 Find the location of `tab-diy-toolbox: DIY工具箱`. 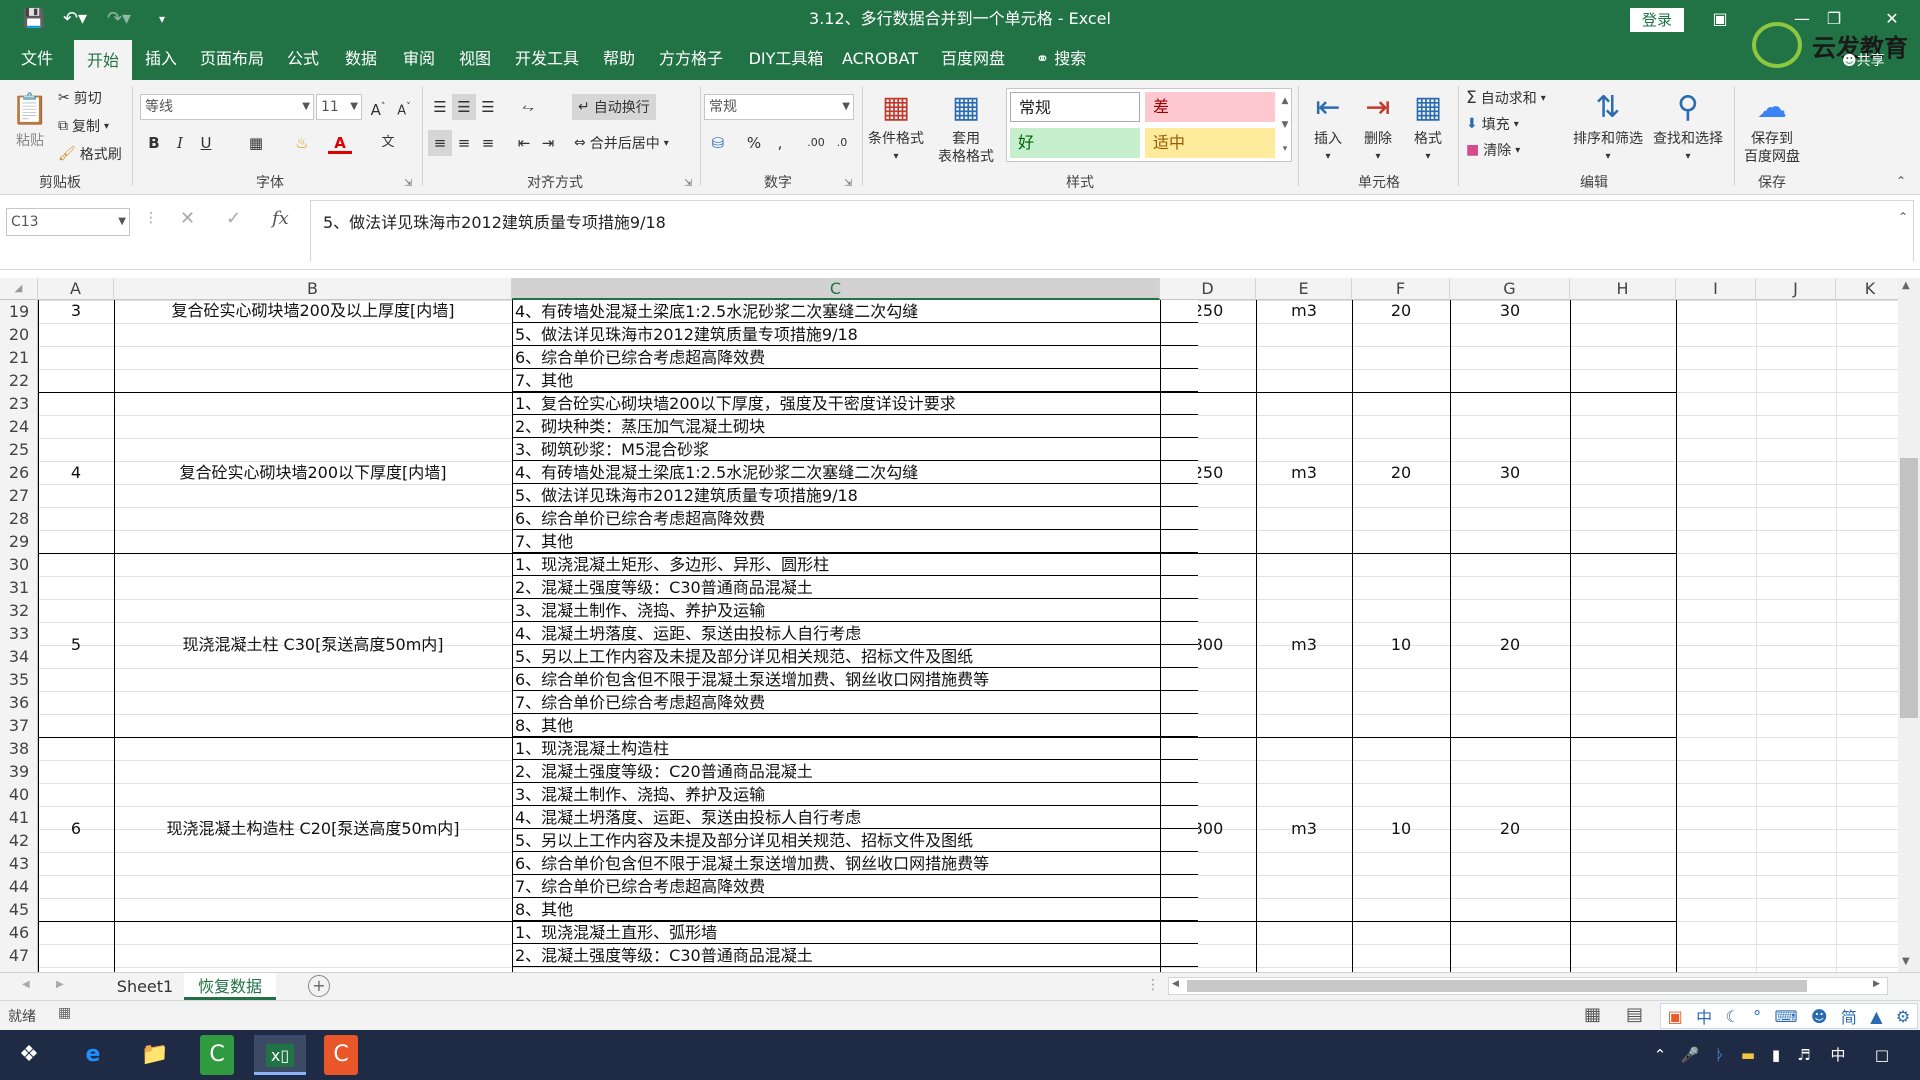

tab-diy-toolbox: DIY工具箱 is located at coordinates (786, 59).